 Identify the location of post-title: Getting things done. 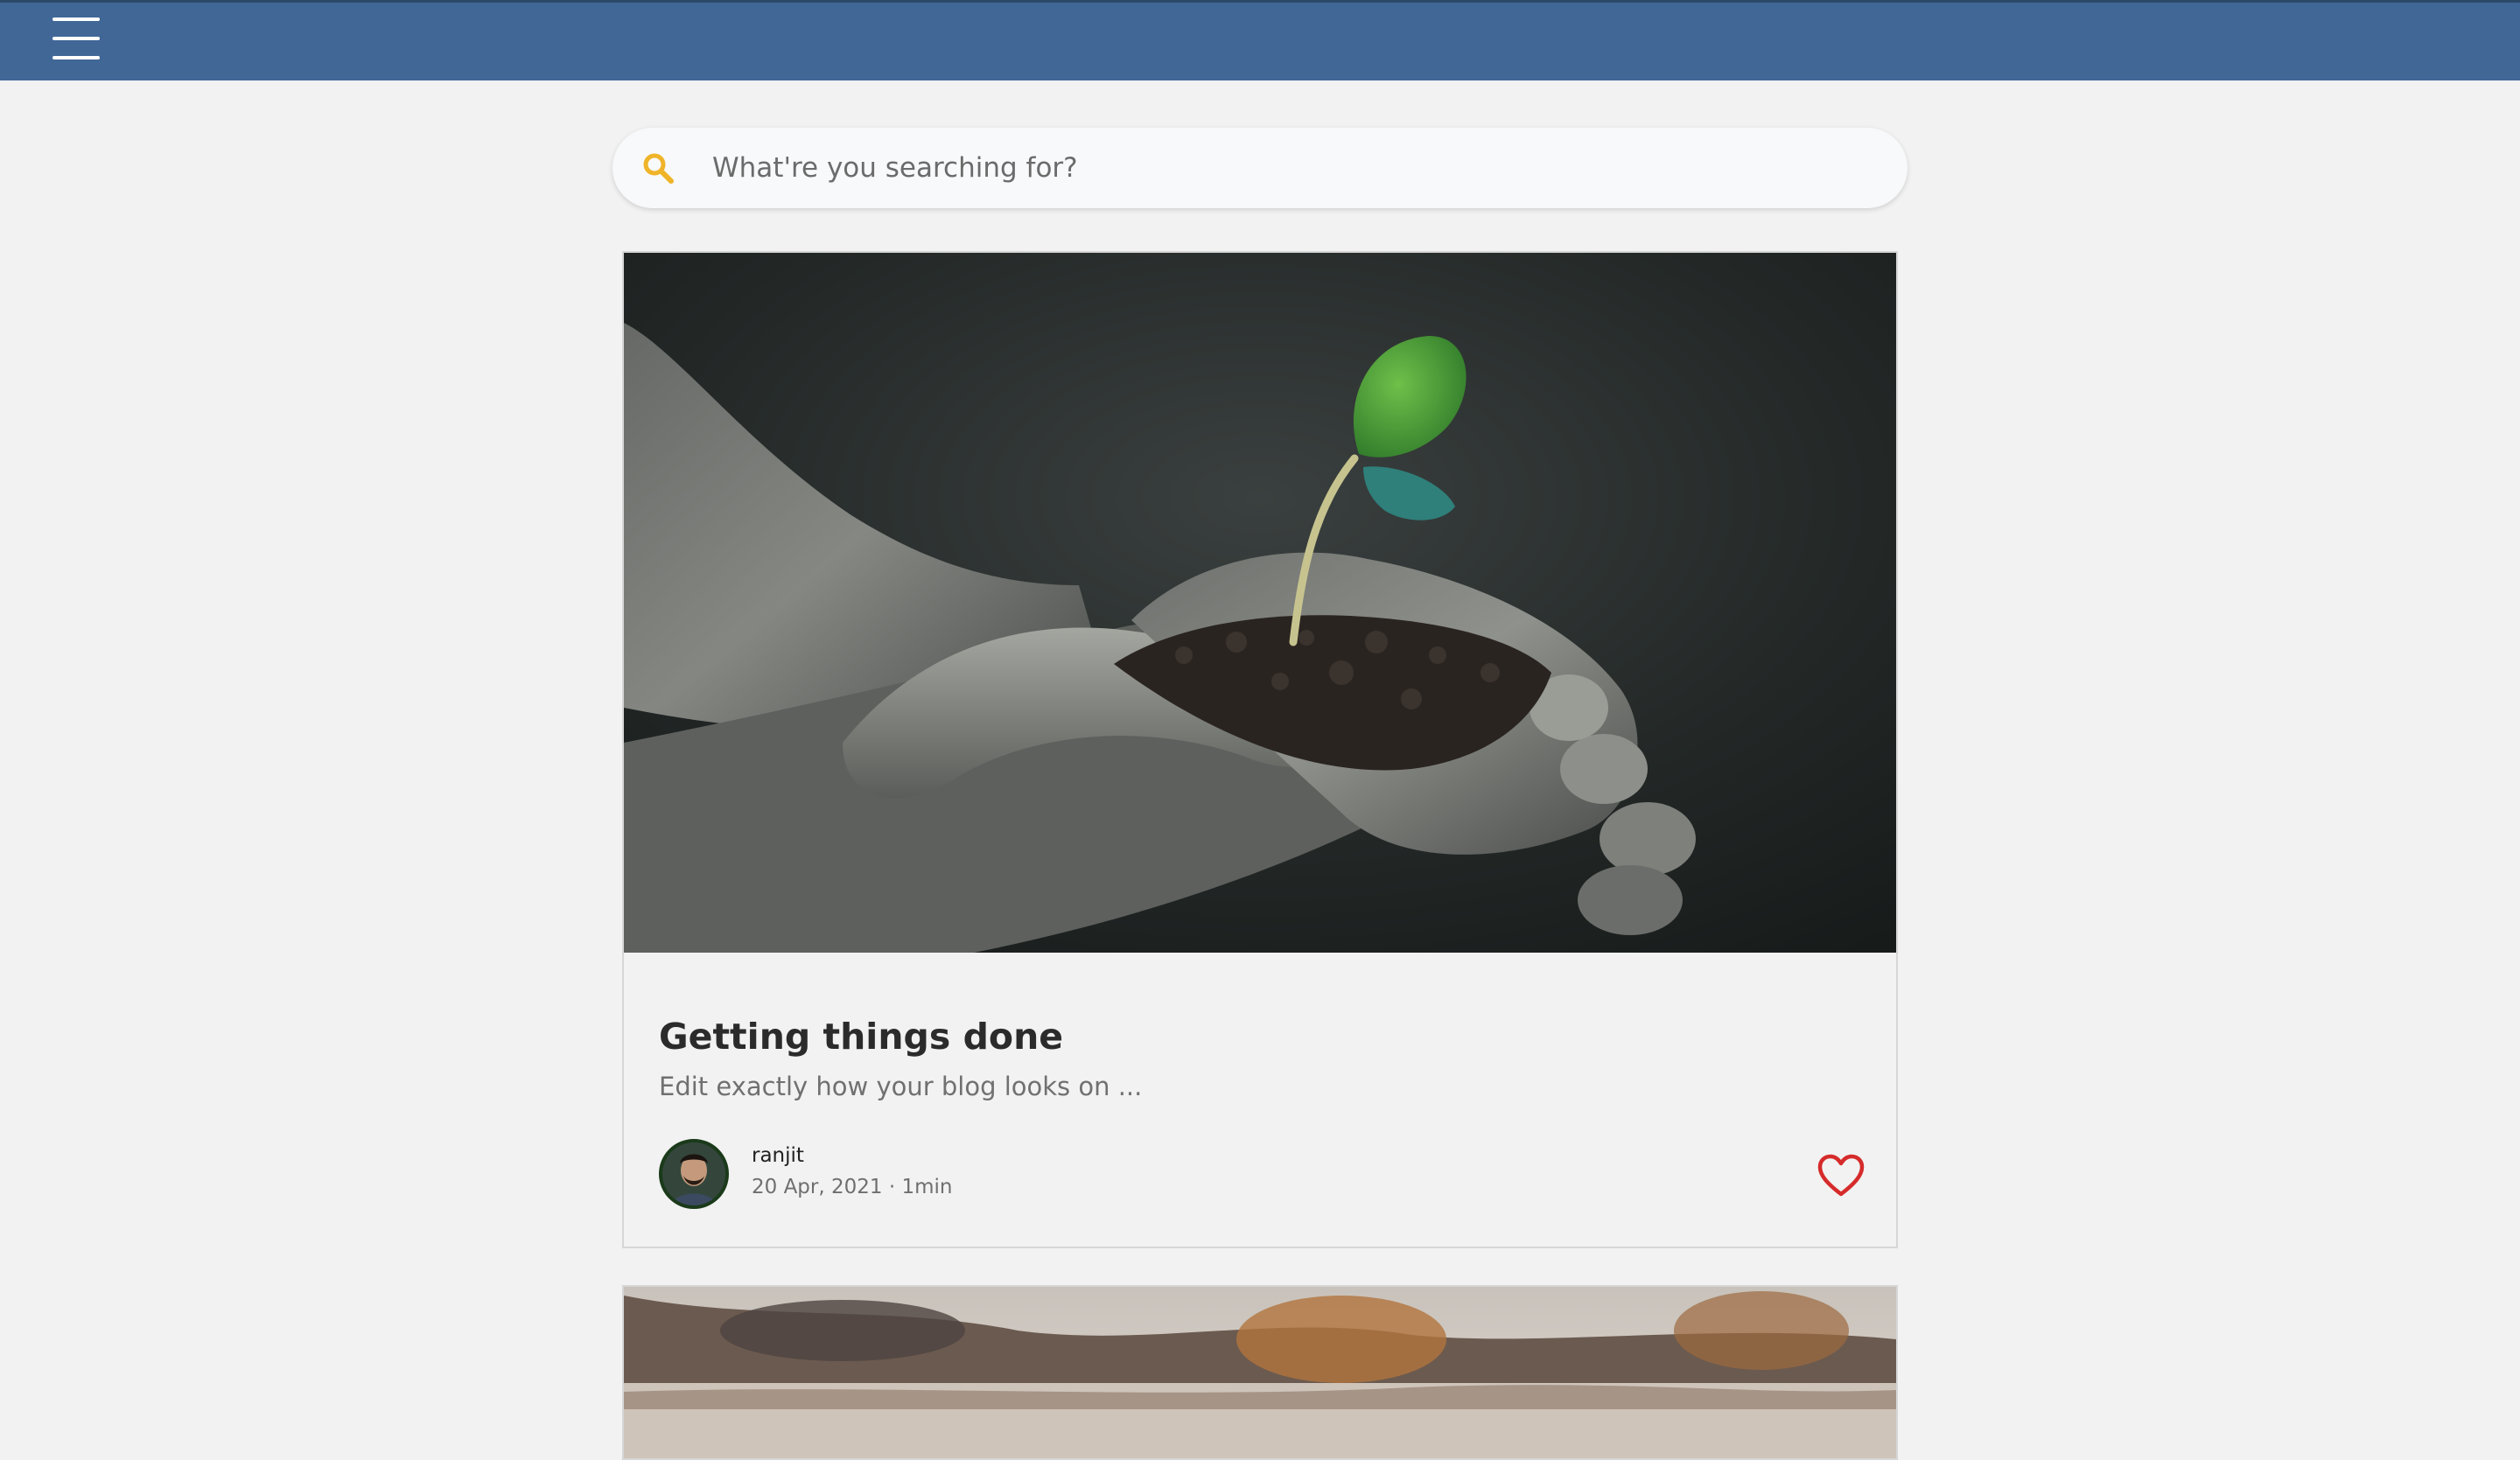
(861, 1037).